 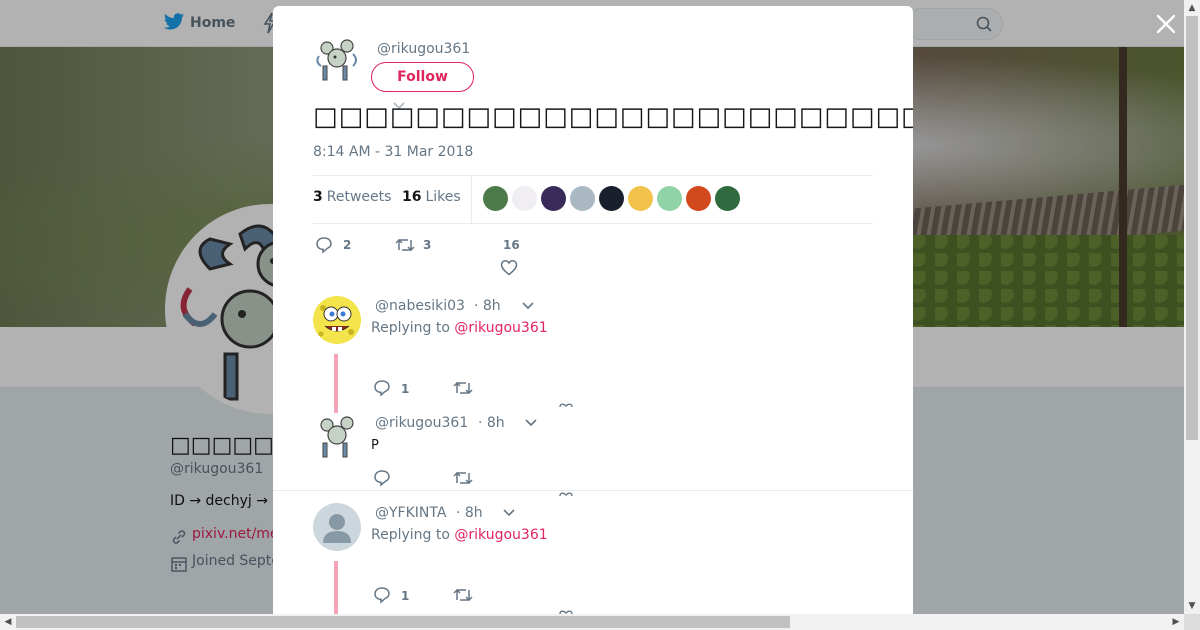 What do you see at coordinates (337, 60) in the screenshot?
I see `author-avatar` at bounding box center [337, 60].